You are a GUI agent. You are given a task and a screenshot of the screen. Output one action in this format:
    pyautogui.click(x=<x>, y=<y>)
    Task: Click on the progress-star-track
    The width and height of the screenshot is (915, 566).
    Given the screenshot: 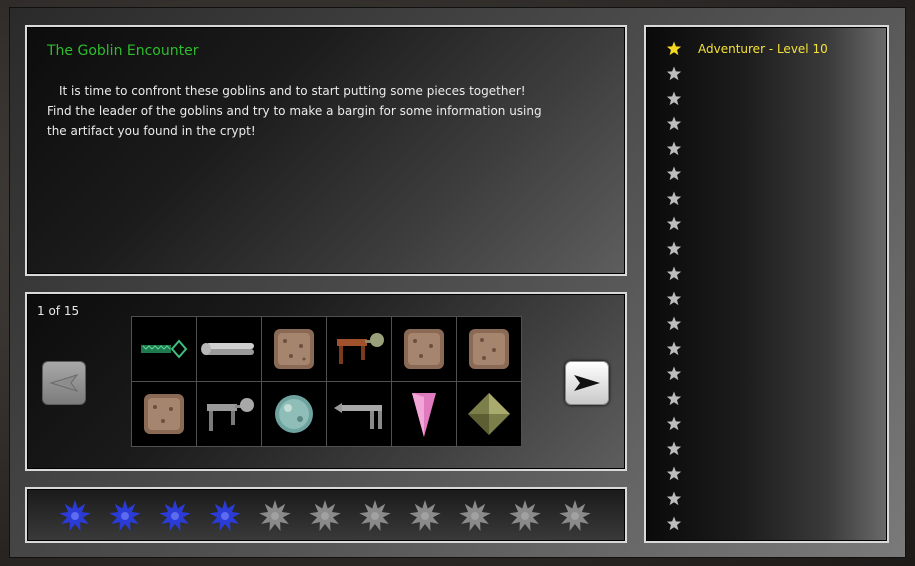 What is the action you would take?
    pyautogui.click(x=325, y=516)
    